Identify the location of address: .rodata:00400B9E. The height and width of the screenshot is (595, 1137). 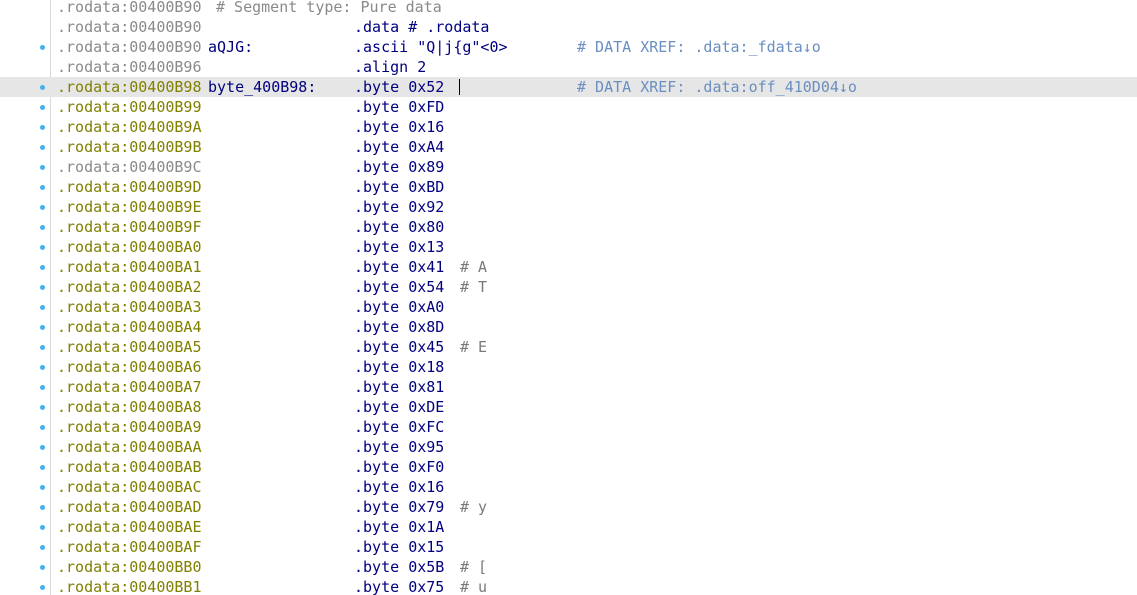
(129, 207).